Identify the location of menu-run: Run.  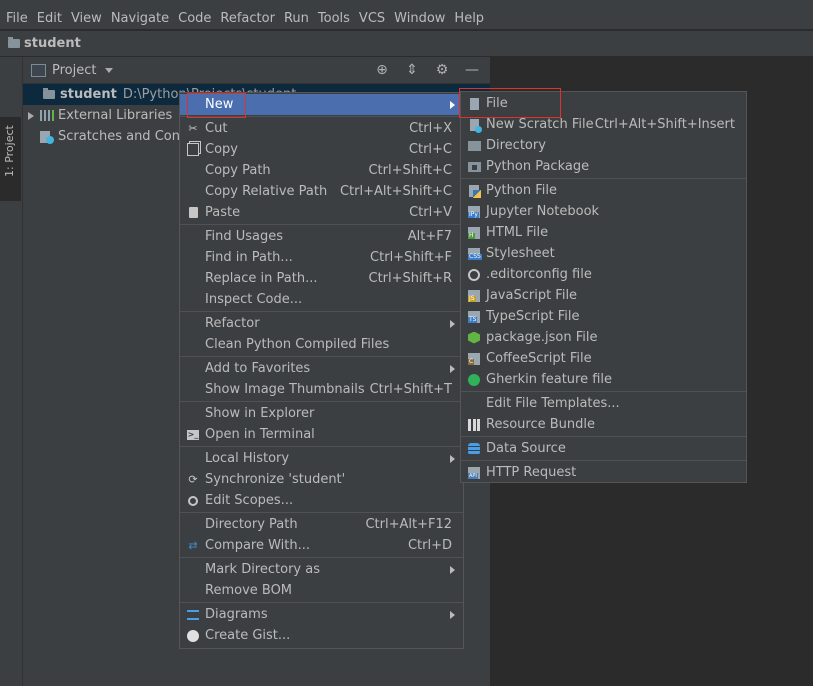
(296, 18).